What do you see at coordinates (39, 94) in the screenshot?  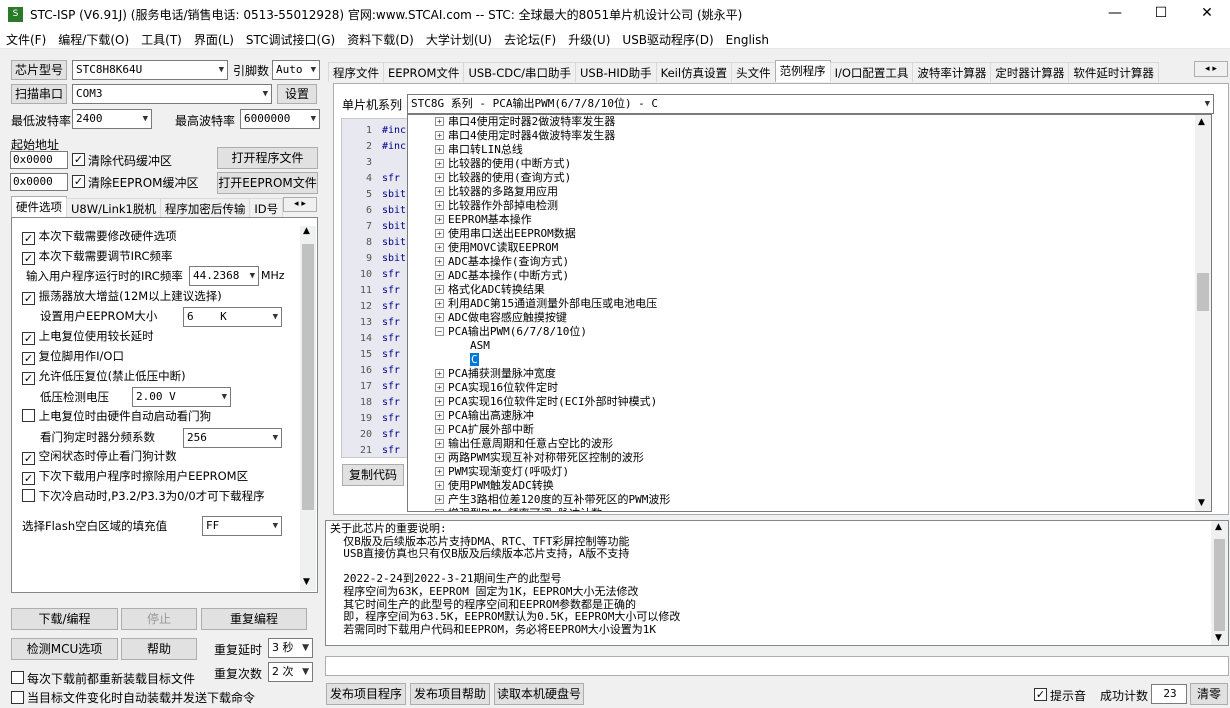 I see `scan-port-button: 扫描串口` at bounding box center [39, 94].